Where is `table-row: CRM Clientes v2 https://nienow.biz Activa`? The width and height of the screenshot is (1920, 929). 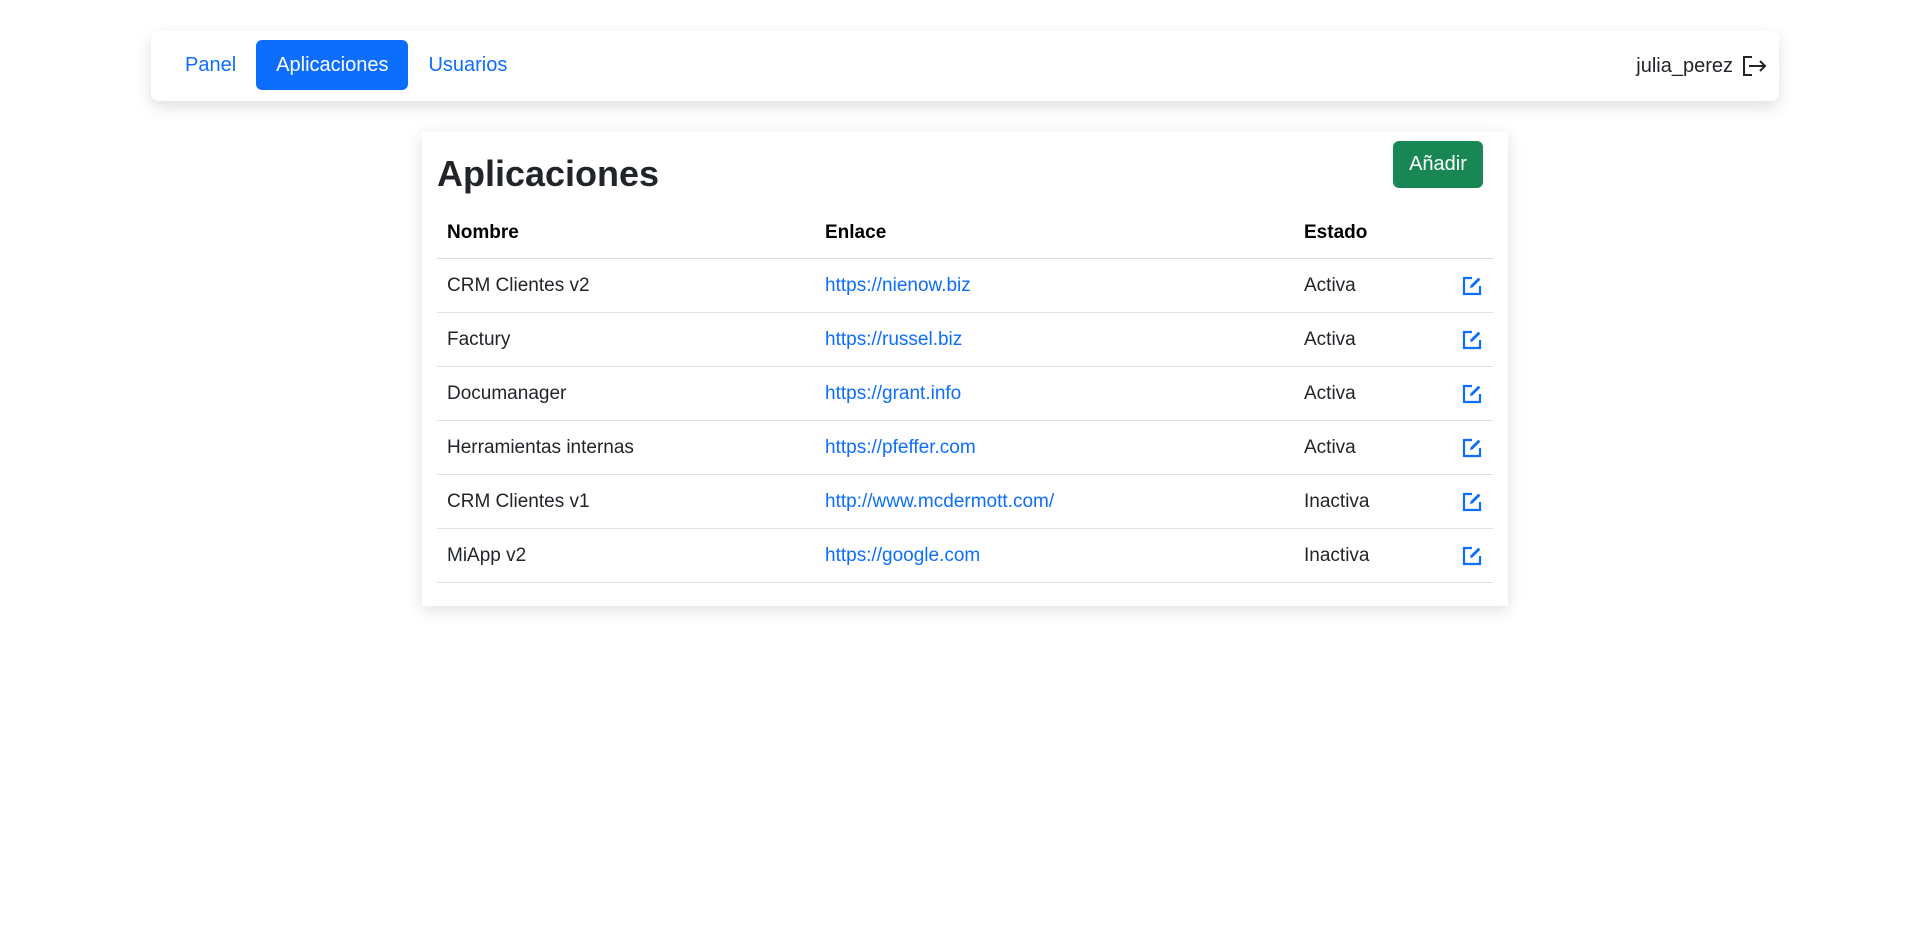 table-row: CRM Clientes v2 https://nienow.biz Activa is located at coordinates (965, 285).